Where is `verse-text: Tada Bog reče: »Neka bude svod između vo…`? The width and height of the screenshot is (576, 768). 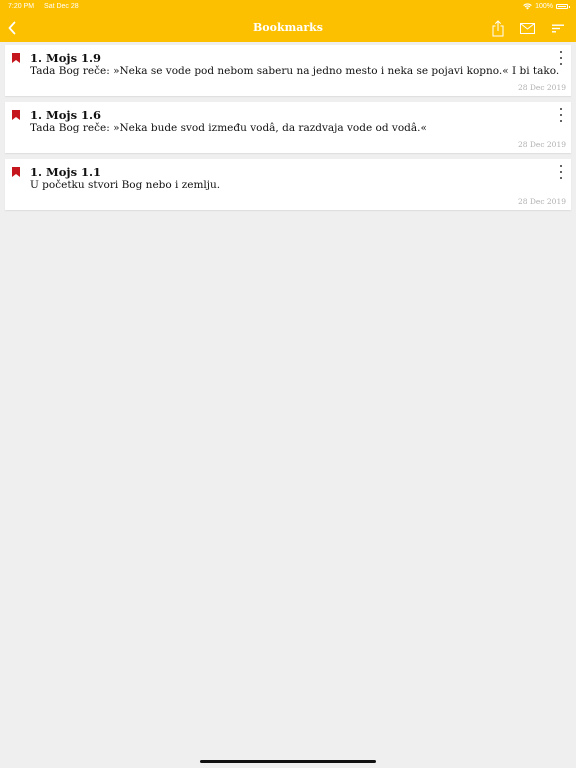 verse-text: Tada Bog reče: »Neka bude svod između vo… is located at coordinates (228, 128).